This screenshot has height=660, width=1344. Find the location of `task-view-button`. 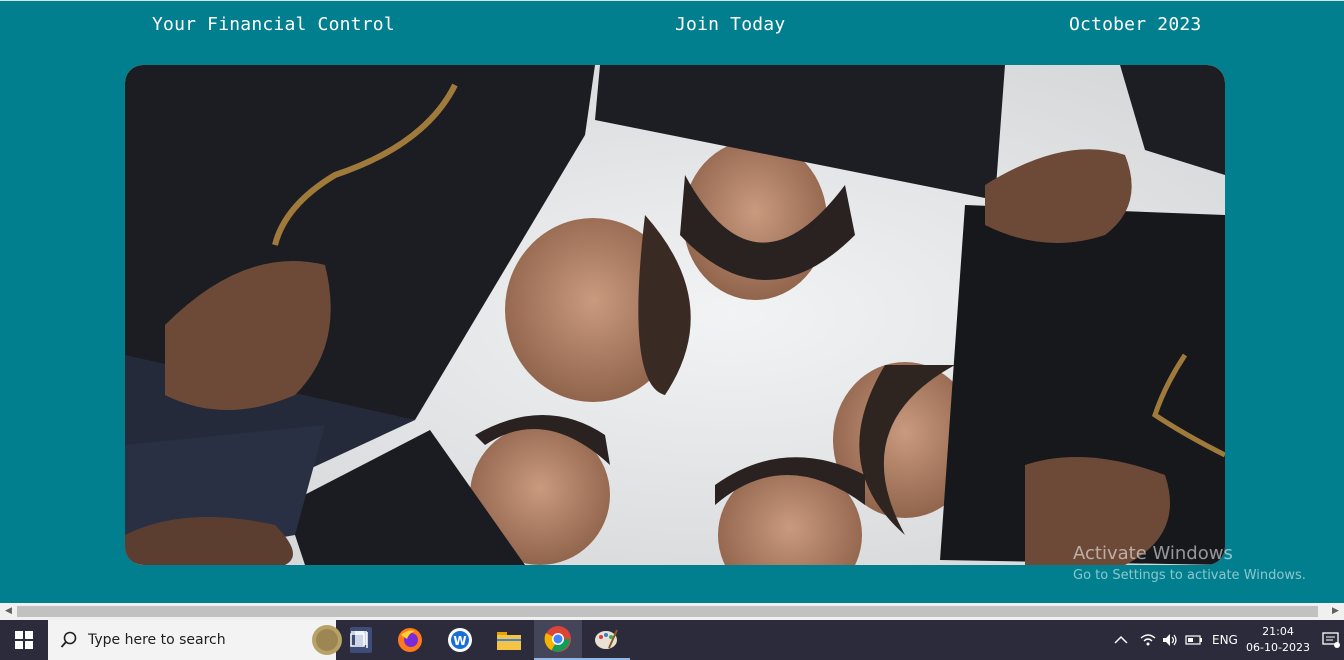

task-view-button is located at coordinates (360, 640).